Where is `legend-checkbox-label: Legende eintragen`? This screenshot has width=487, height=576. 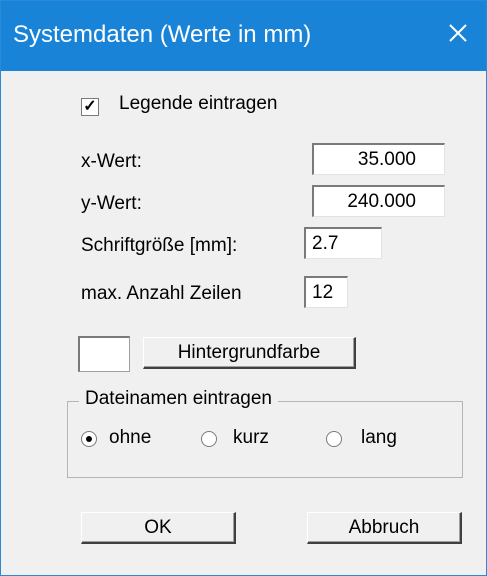
legend-checkbox-label: Legende eintragen is located at coordinates (198, 104).